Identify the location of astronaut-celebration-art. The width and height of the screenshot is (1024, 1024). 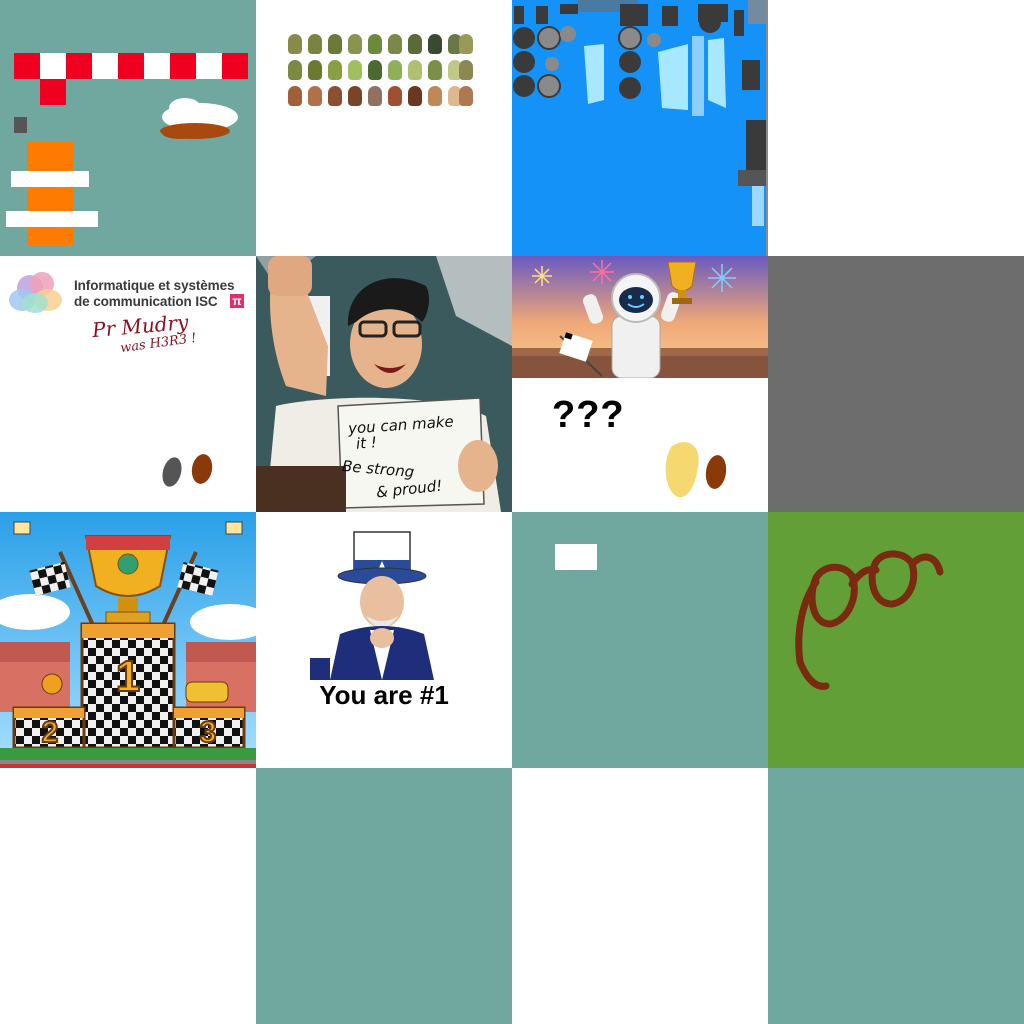
(640, 317).